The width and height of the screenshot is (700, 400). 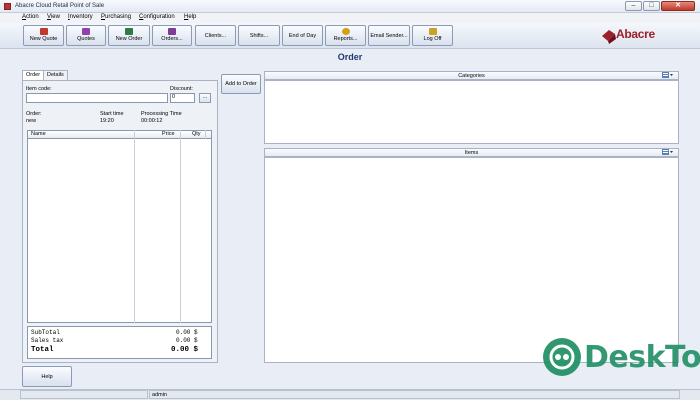 What do you see at coordinates (168, 134) in the screenshot?
I see `column-header-price: Price` at bounding box center [168, 134].